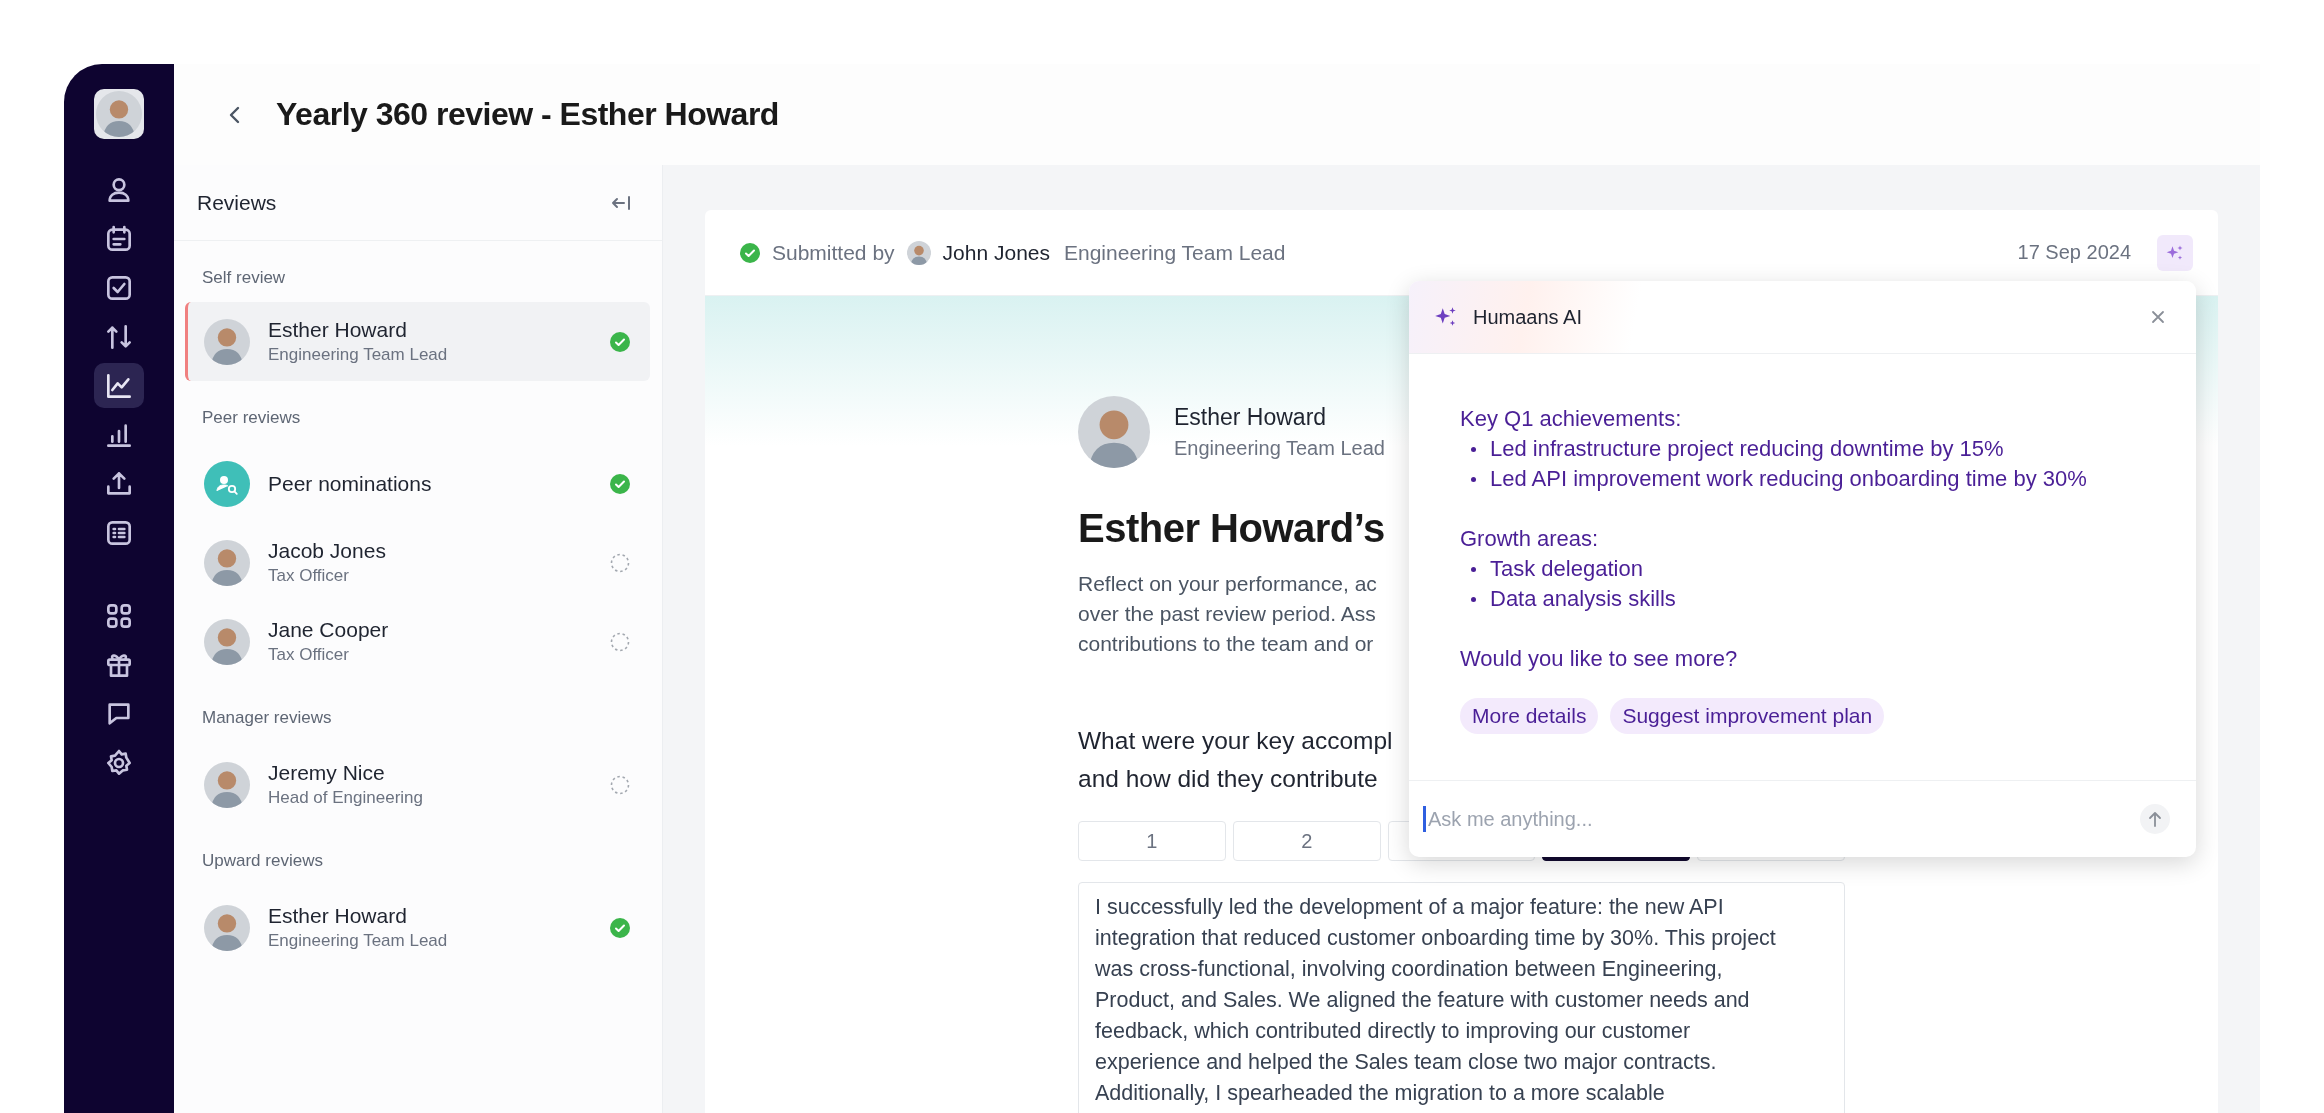 The height and width of the screenshot is (1113, 2324). Describe the element at coordinates (1788, 479) in the screenshot. I see `ai-bullet-text: Led API improvement work reducing onboarding time by 30%` at that location.